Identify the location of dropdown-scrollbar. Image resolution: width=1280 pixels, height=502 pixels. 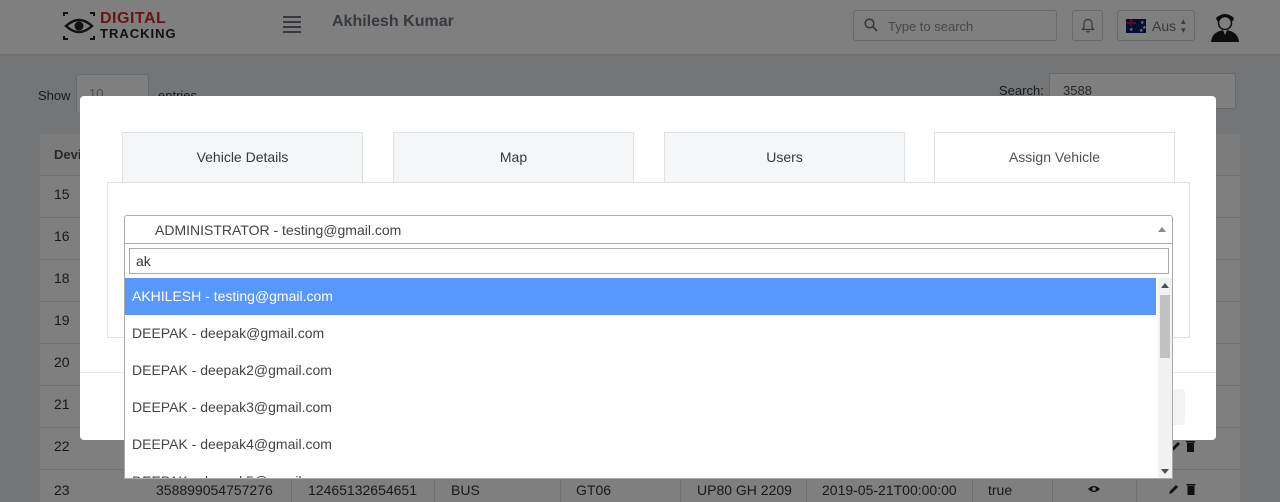
(1165, 378).